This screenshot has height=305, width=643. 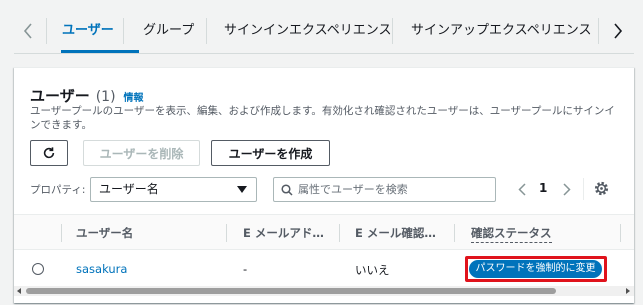 I want to click on email-verified-cell: いいえ, so click(x=372, y=270).